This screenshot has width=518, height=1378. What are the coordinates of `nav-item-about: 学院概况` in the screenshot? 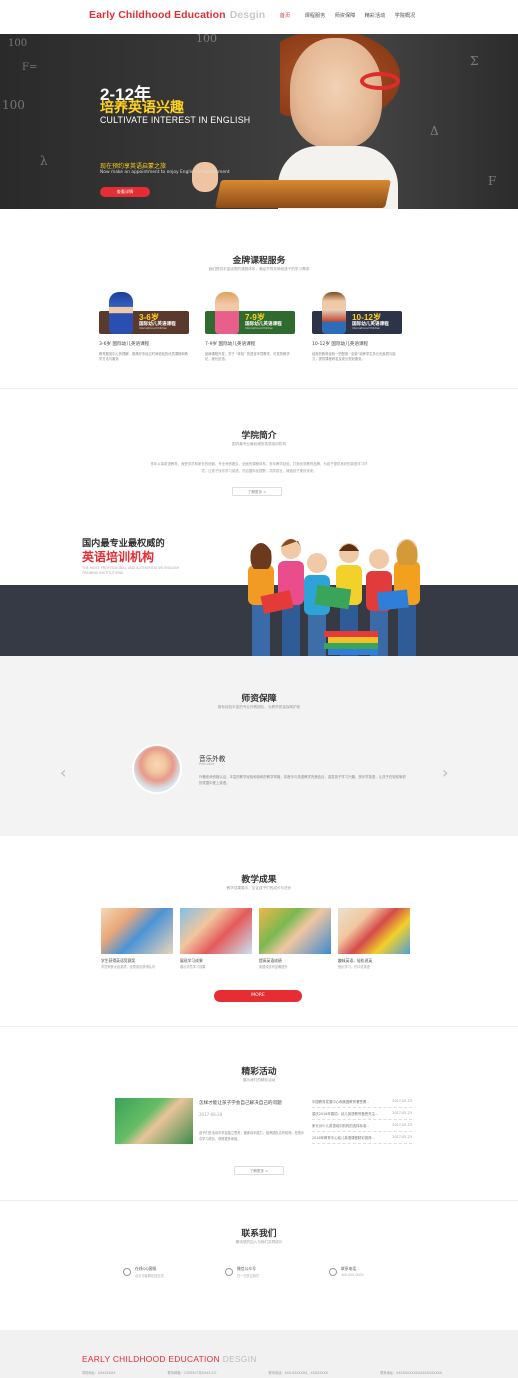 It's located at (405, 15).